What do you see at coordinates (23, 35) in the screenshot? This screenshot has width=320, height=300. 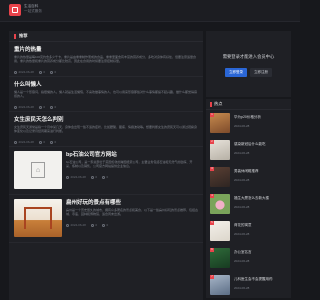 I see `section-title: 推荐` at bounding box center [23, 35].